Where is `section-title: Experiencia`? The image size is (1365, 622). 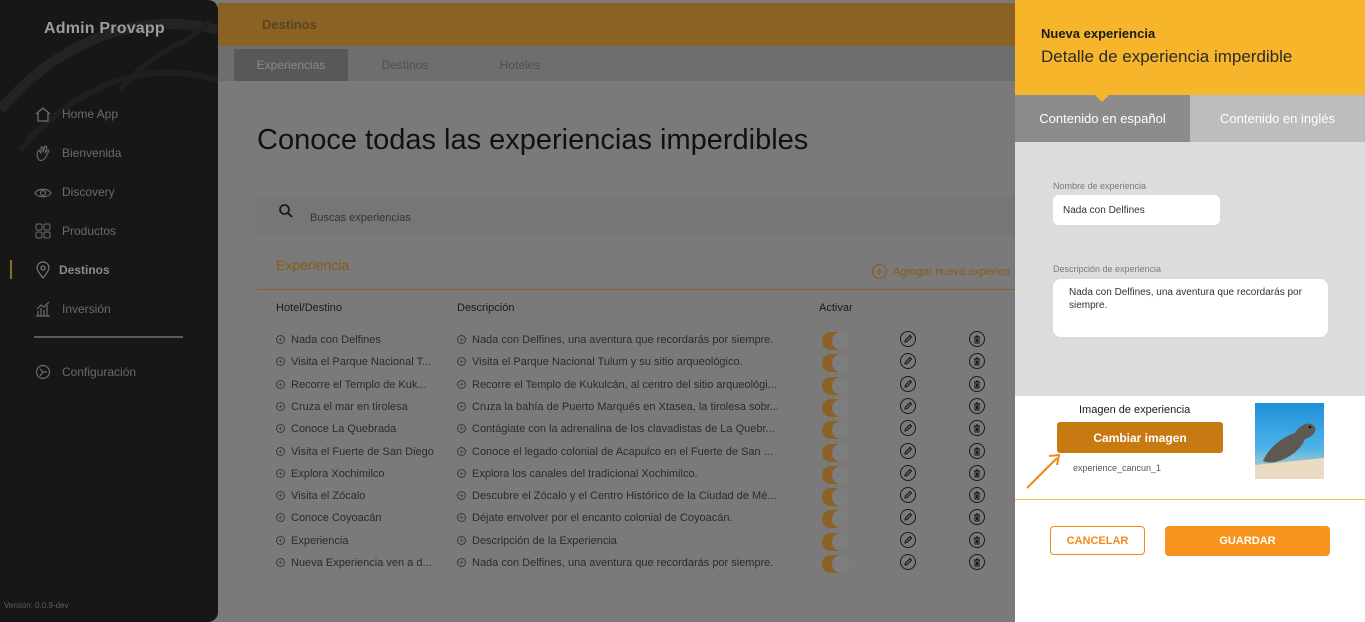 section-title: Experiencia is located at coordinates (313, 265).